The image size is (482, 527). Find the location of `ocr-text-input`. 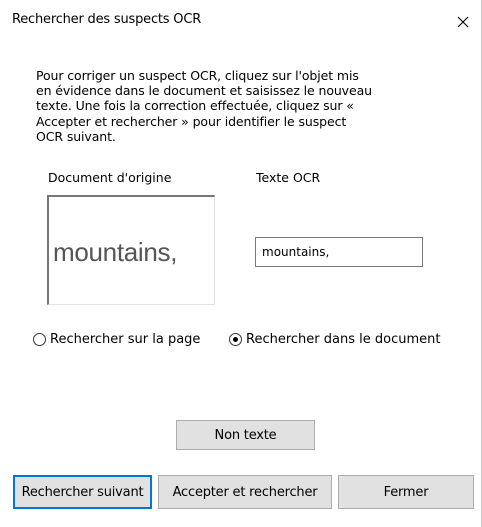

ocr-text-input is located at coordinates (339, 252).